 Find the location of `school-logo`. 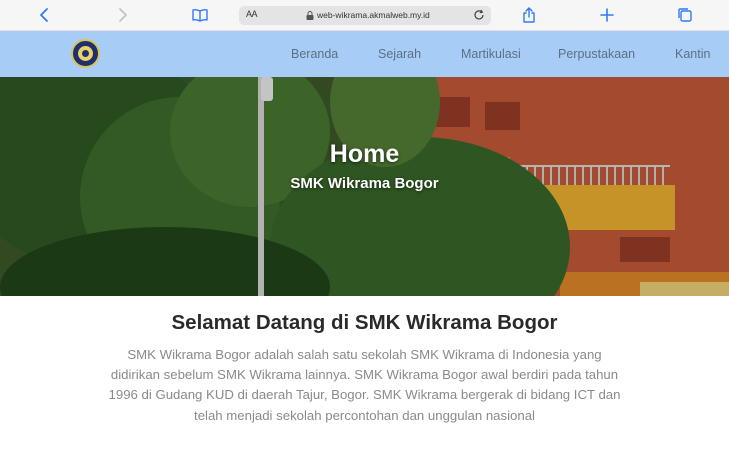

school-logo is located at coordinates (85, 53).